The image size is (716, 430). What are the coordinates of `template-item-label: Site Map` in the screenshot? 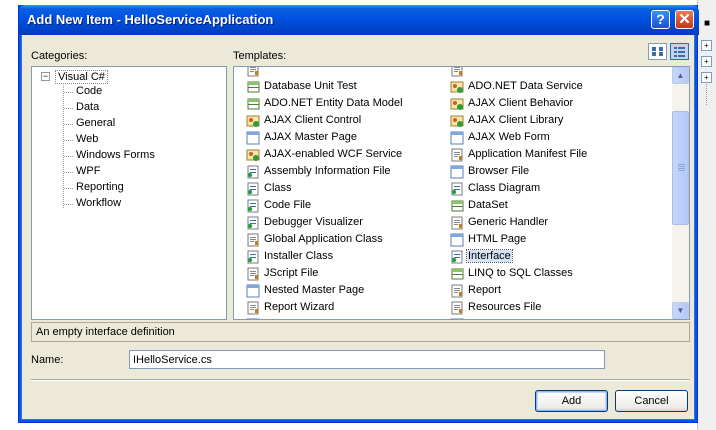 It's located at (285, 318).